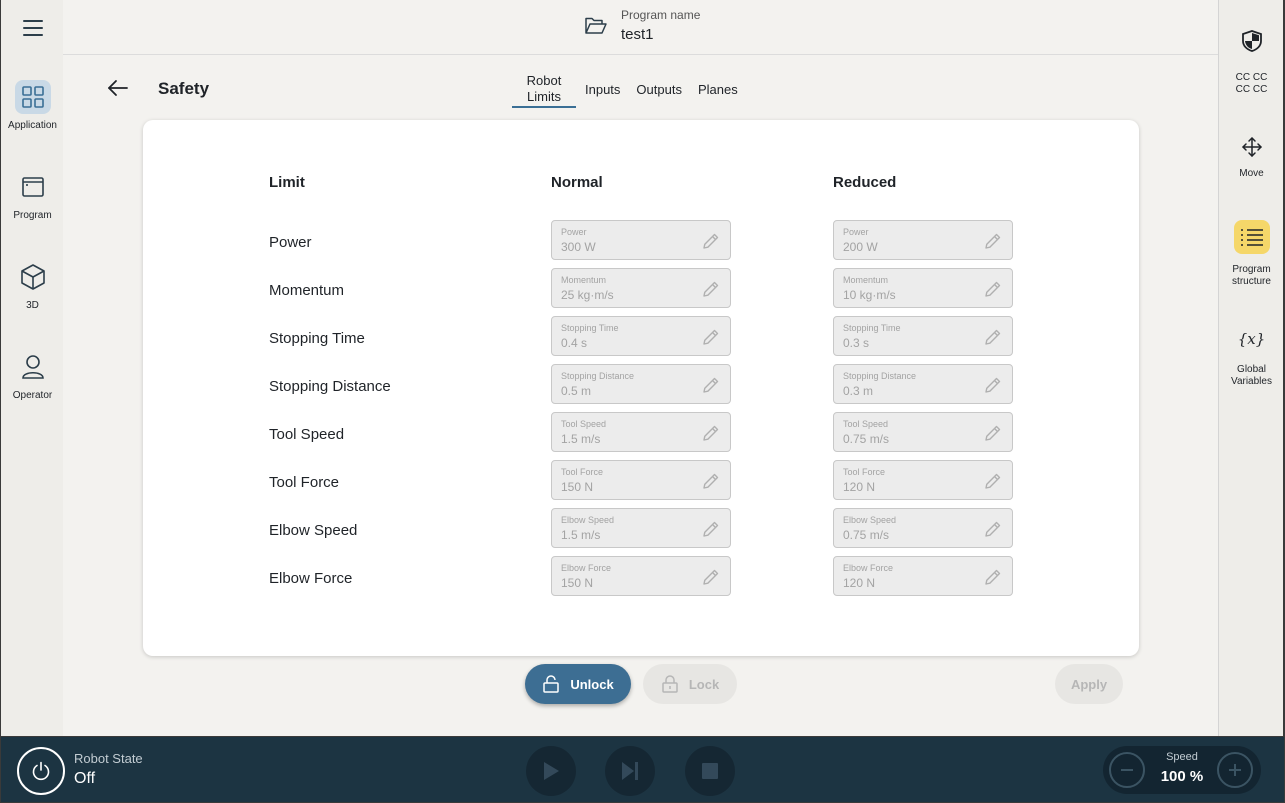 This screenshot has height=803, width=1285. Describe the element at coordinates (592, 684) in the screenshot. I see `unlock-label: Unlock` at that location.